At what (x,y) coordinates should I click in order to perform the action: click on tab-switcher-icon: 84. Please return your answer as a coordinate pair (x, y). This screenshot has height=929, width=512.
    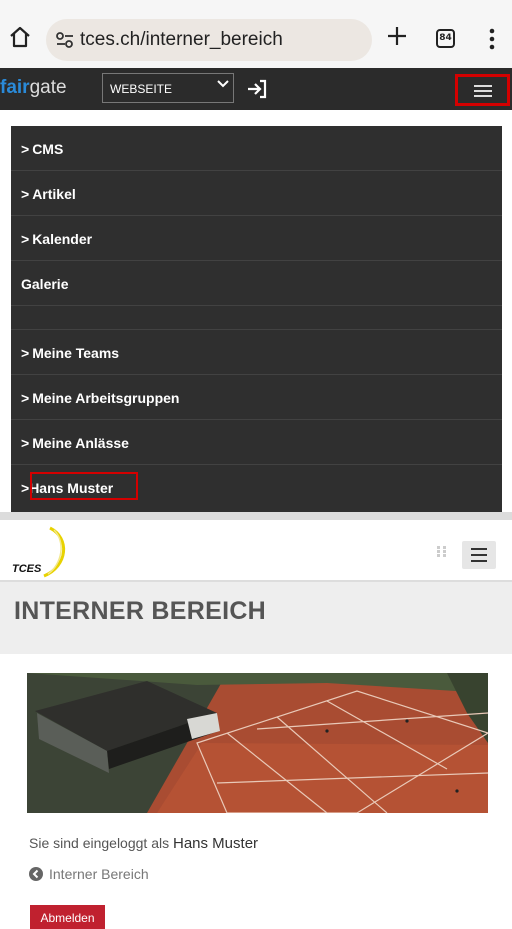
    Looking at the image, I should click on (445, 38).